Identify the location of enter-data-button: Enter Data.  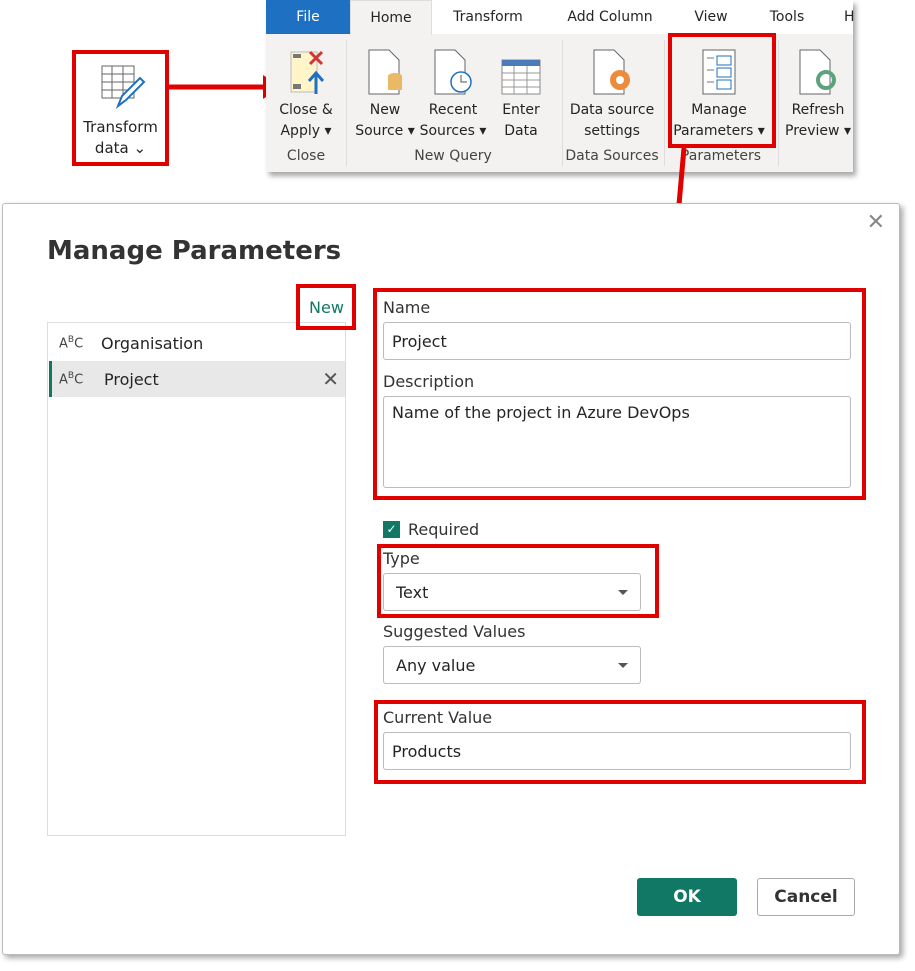
(521, 93).